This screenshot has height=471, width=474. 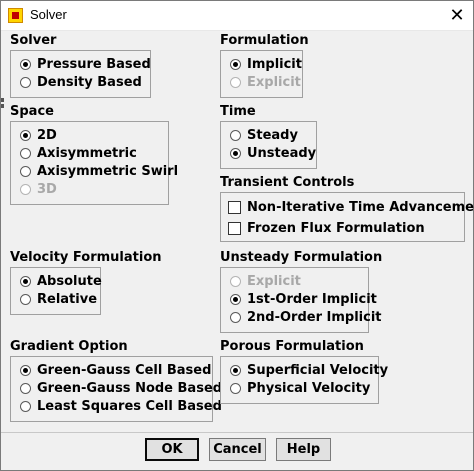 I want to click on label-steady: Steady, so click(x=272, y=136).